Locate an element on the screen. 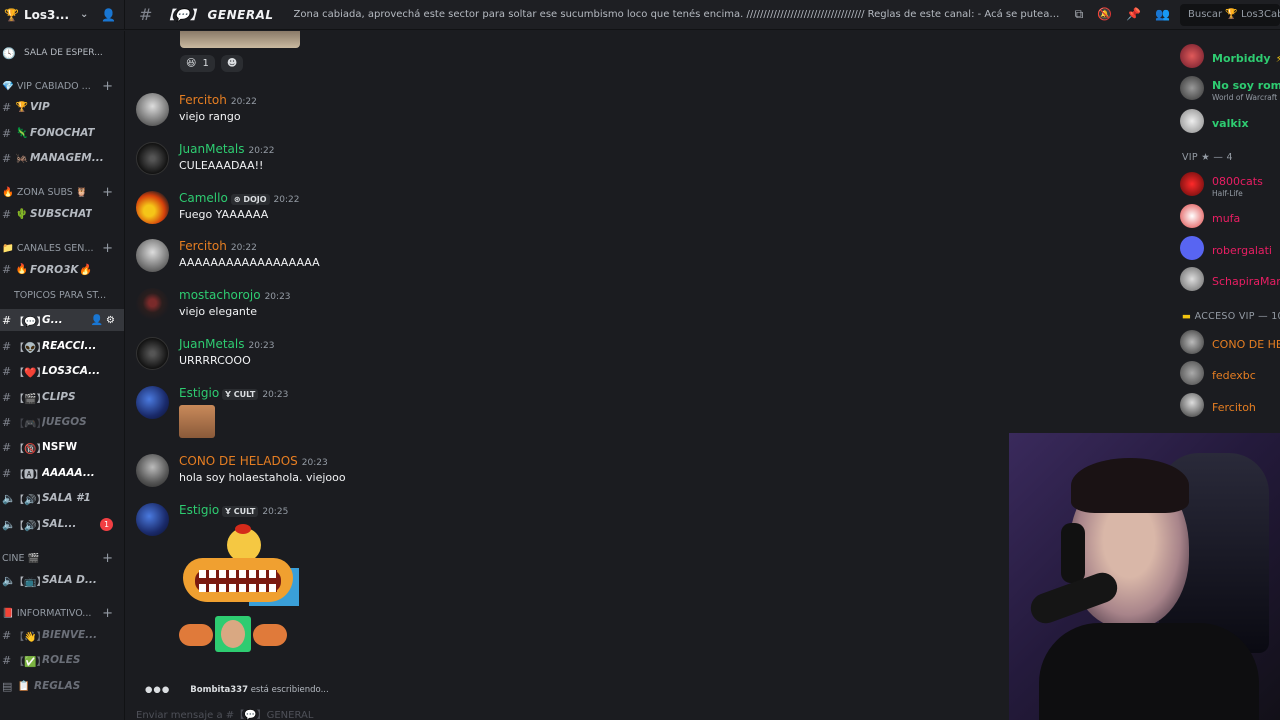 The image size is (1280, 720). muscle-sticker is located at coordinates (234, 634).